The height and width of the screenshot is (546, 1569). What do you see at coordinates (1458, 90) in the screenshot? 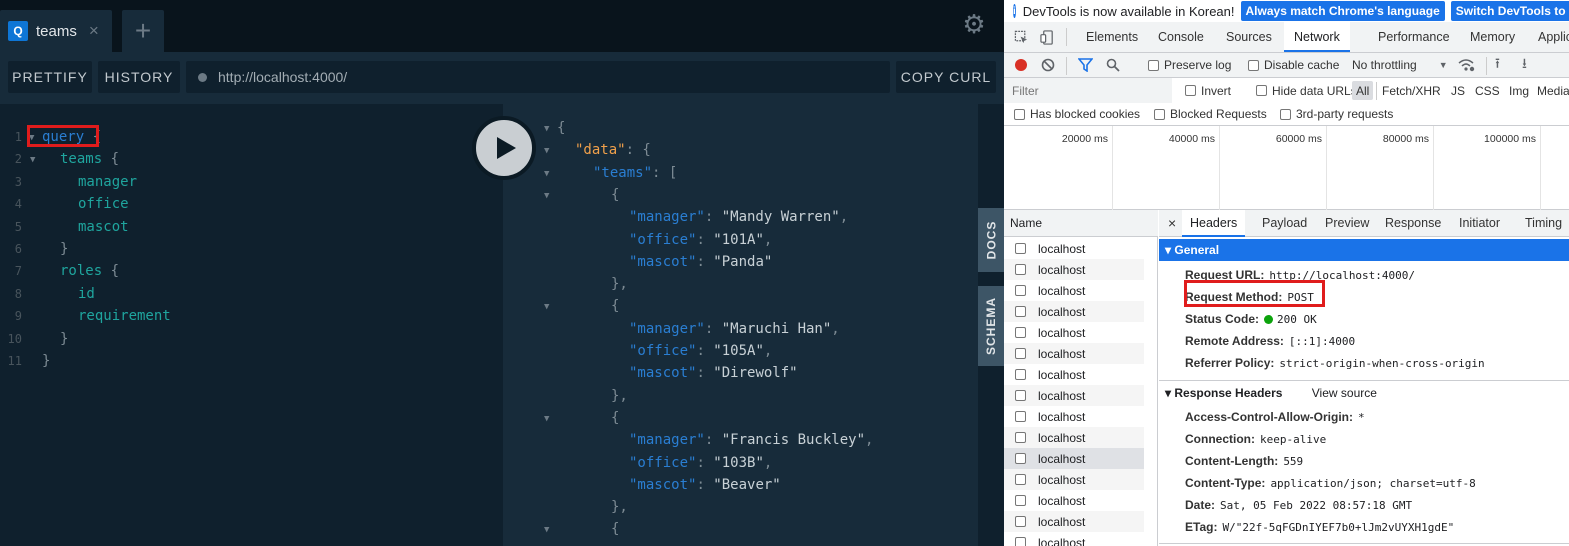
I see `type-filter-js: JS` at bounding box center [1458, 90].